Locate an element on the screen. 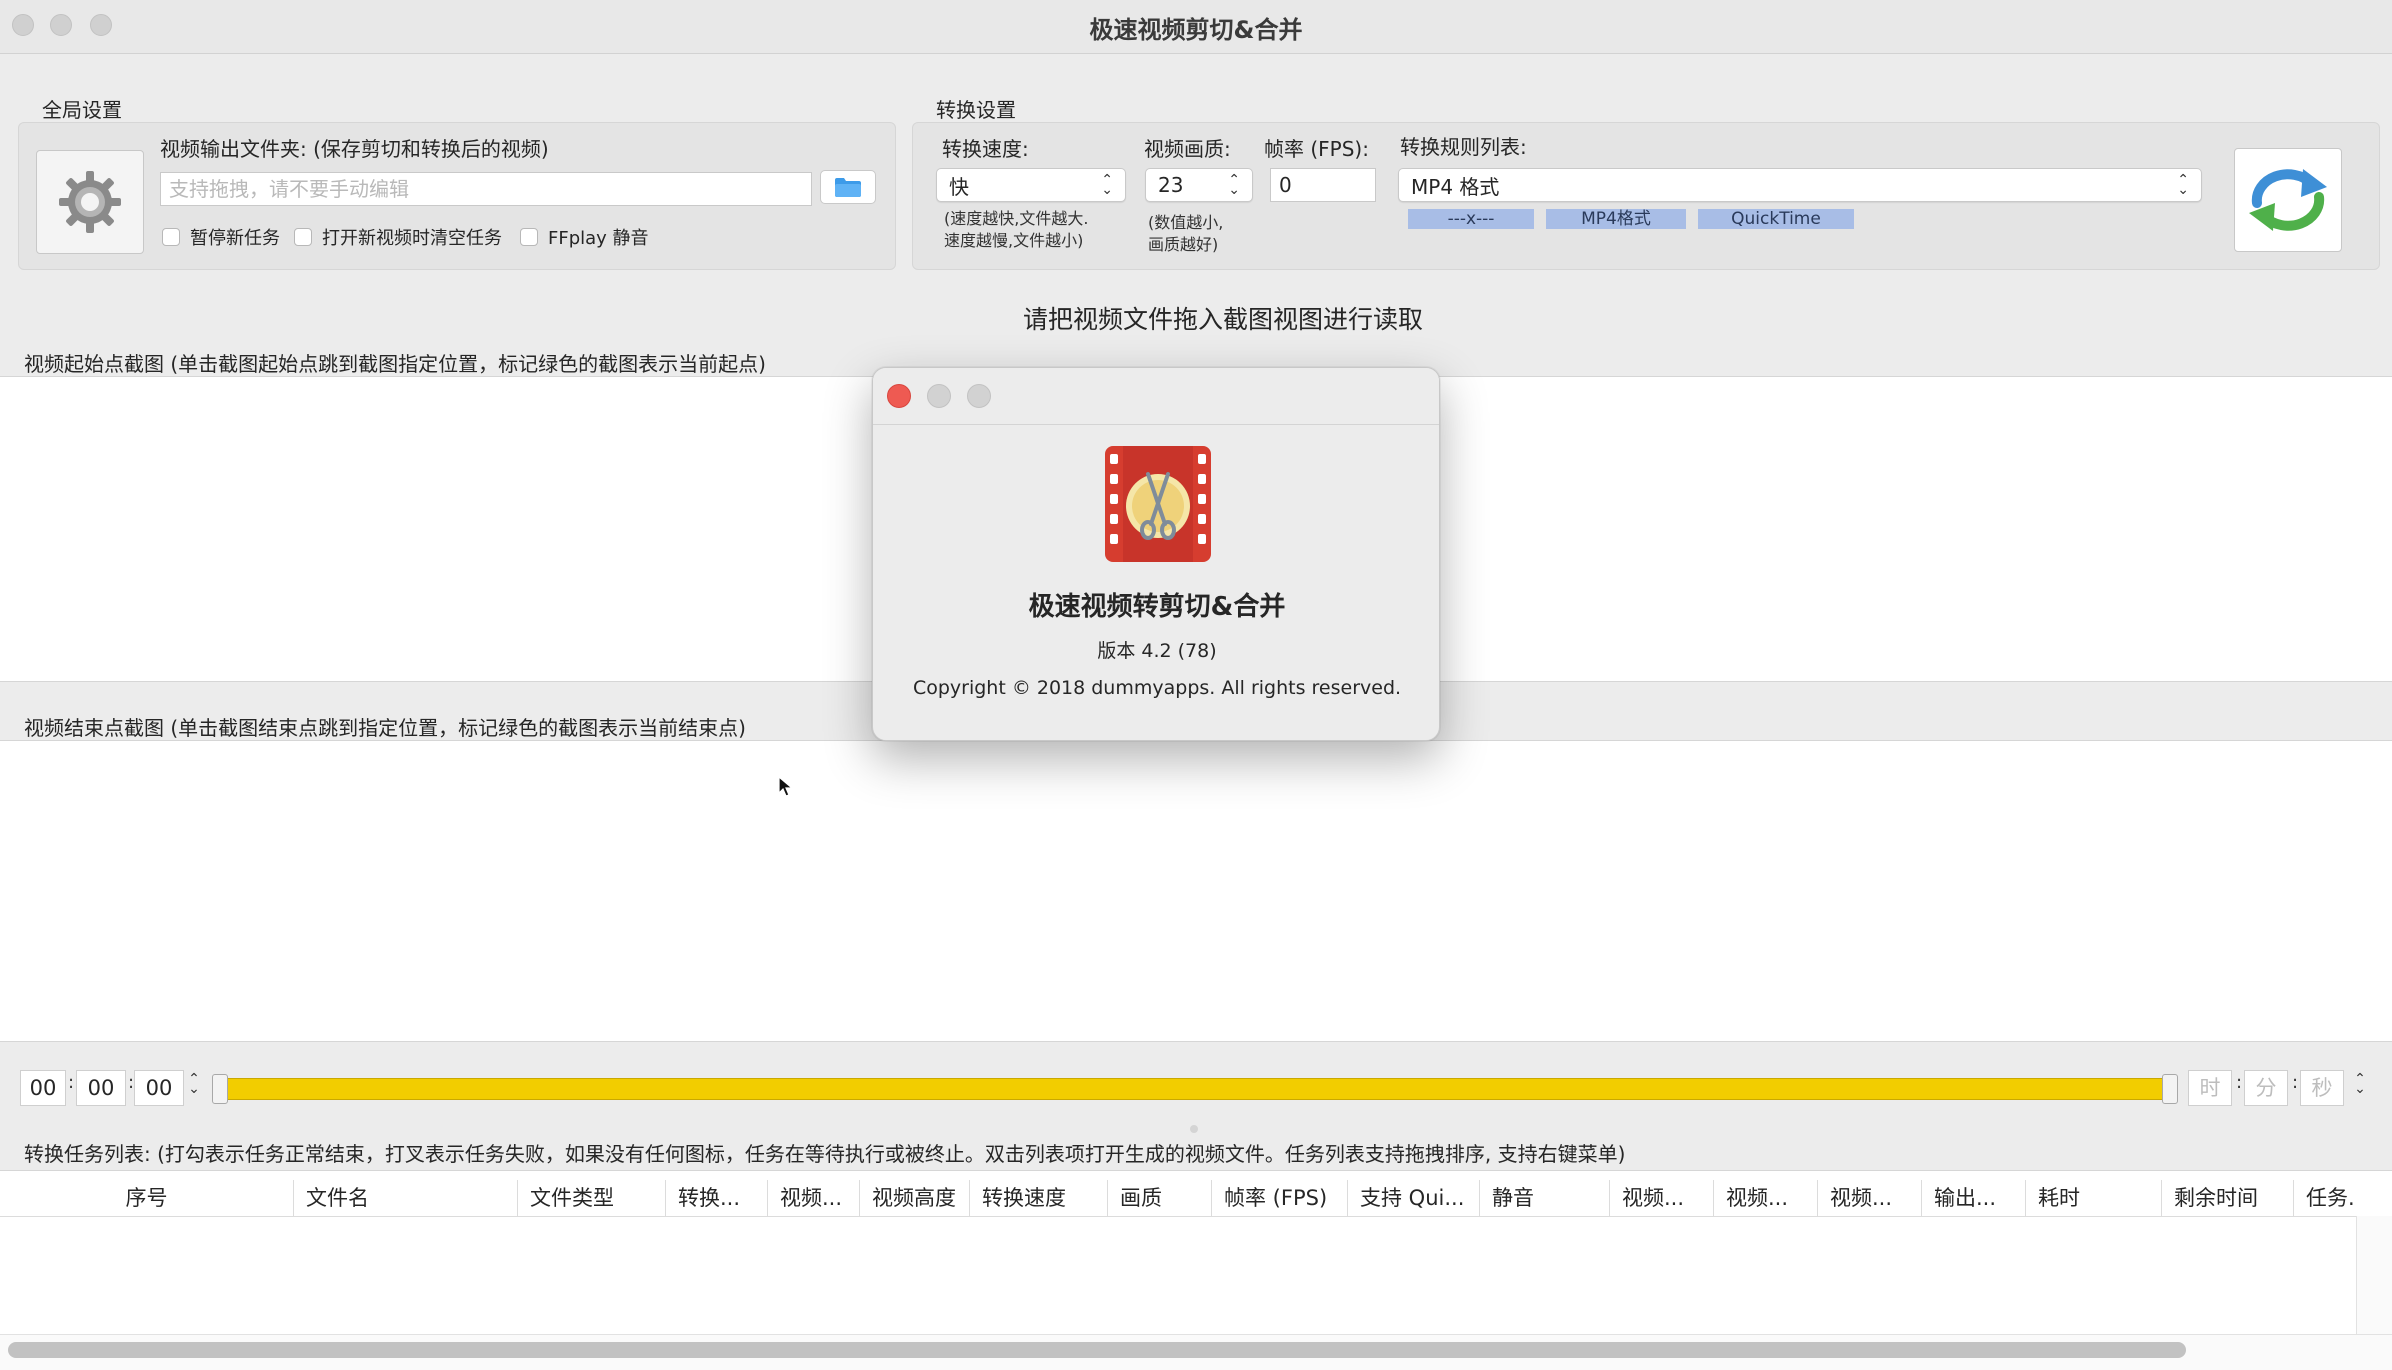  fps-label: 帧率 (FPS): is located at coordinates (1316, 149).